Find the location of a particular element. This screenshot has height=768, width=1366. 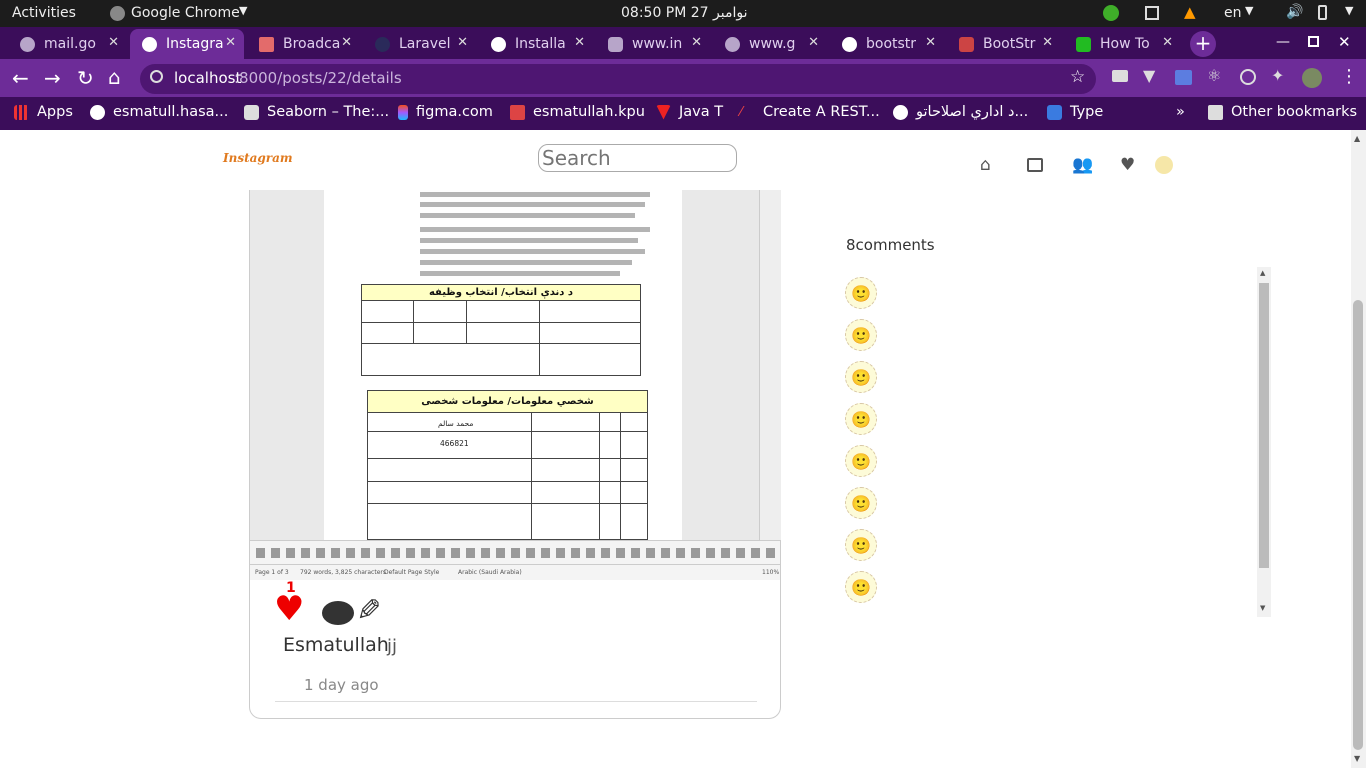

tab-www-in: www.in ✕ is located at coordinates (653, 44).